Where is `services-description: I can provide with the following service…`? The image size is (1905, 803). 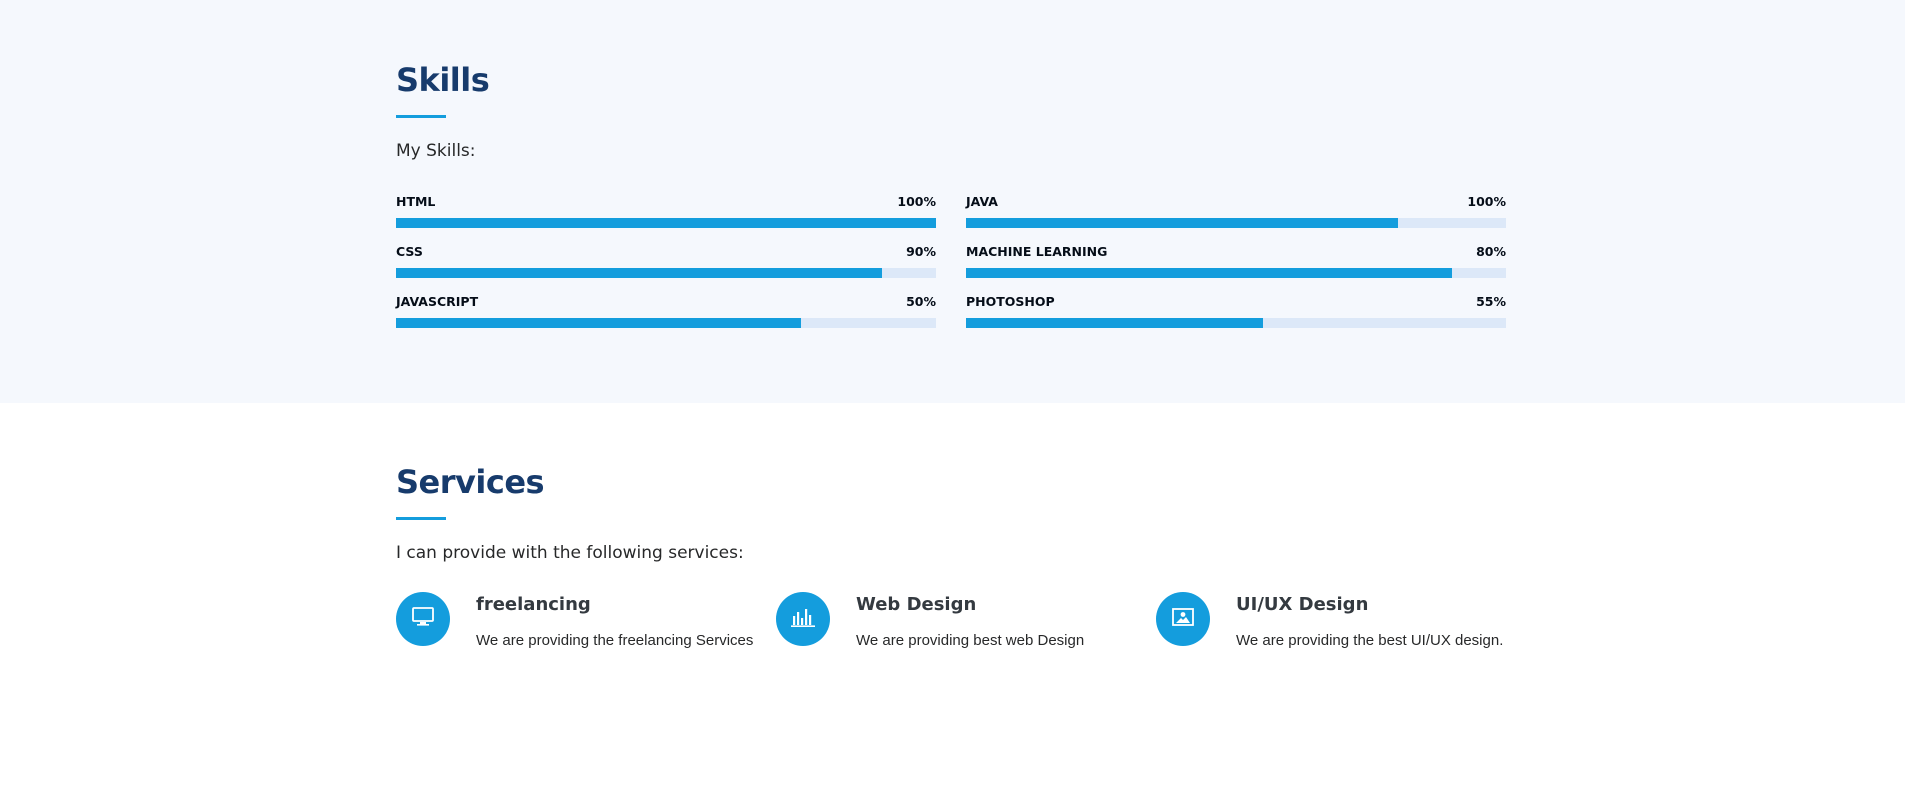
services-description: I can provide with the following service… is located at coordinates (570, 553).